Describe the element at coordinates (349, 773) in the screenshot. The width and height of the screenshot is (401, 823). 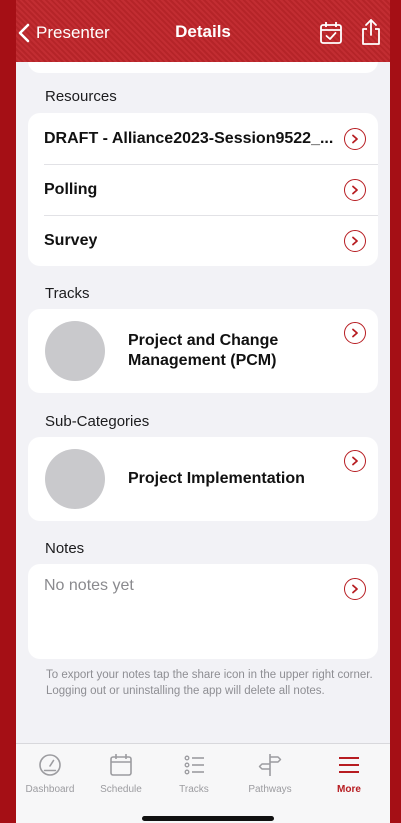
I see `tab-more: More` at that location.